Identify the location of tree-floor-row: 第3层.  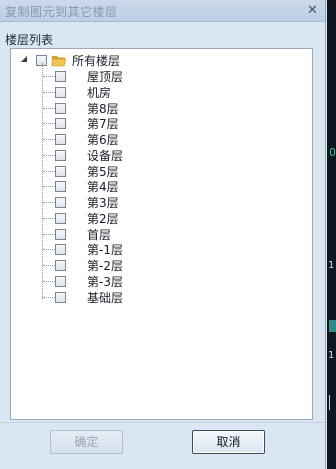
(87, 202).